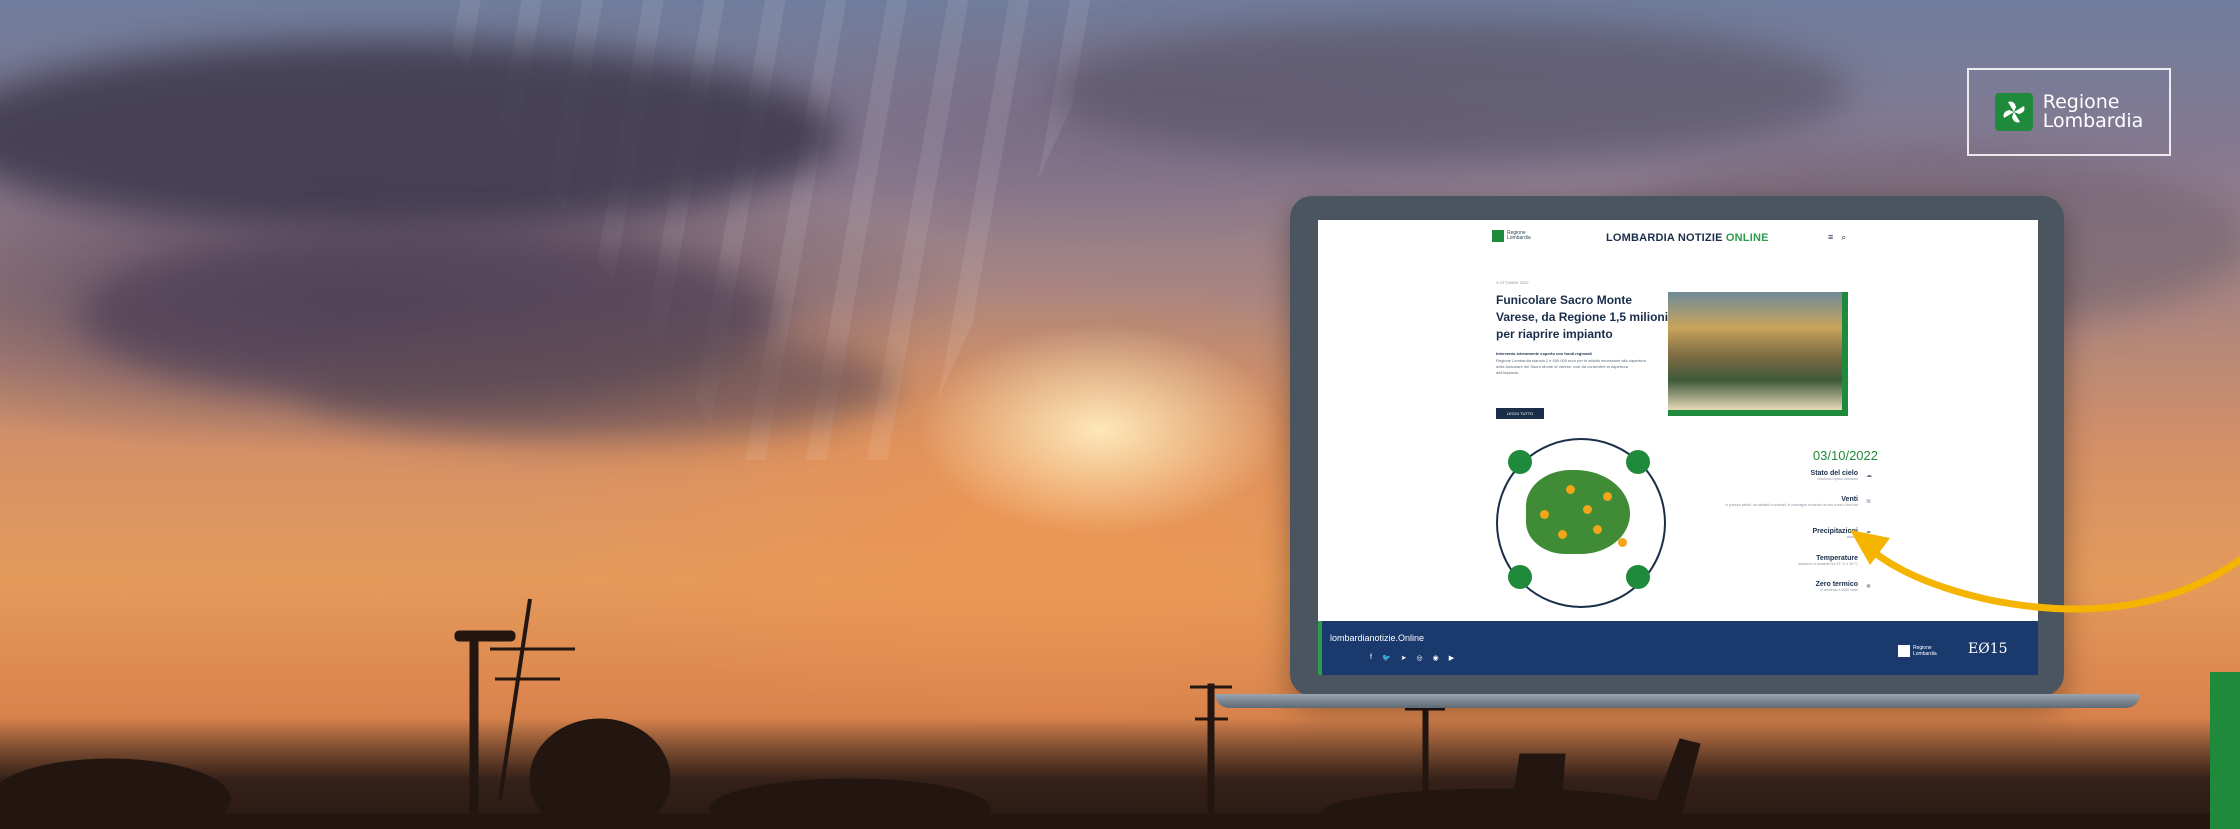 Image resolution: width=2240 pixels, height=829 pixels. I want to click on logo-text: Regione Lombardia, so click(2093, 111).